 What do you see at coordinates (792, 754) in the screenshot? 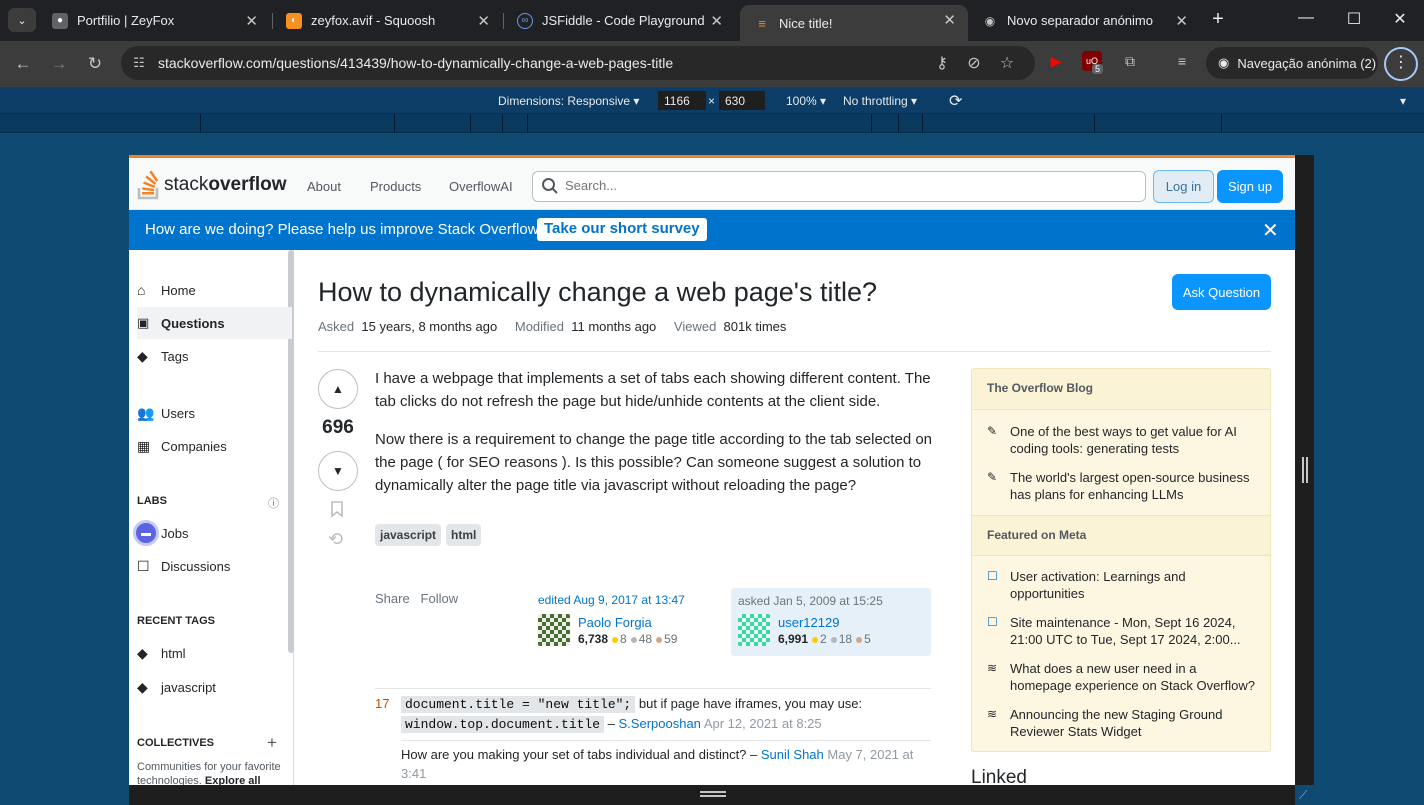
I see `comment-user-link: Sunil Shah` at bounding box center [792, 754].